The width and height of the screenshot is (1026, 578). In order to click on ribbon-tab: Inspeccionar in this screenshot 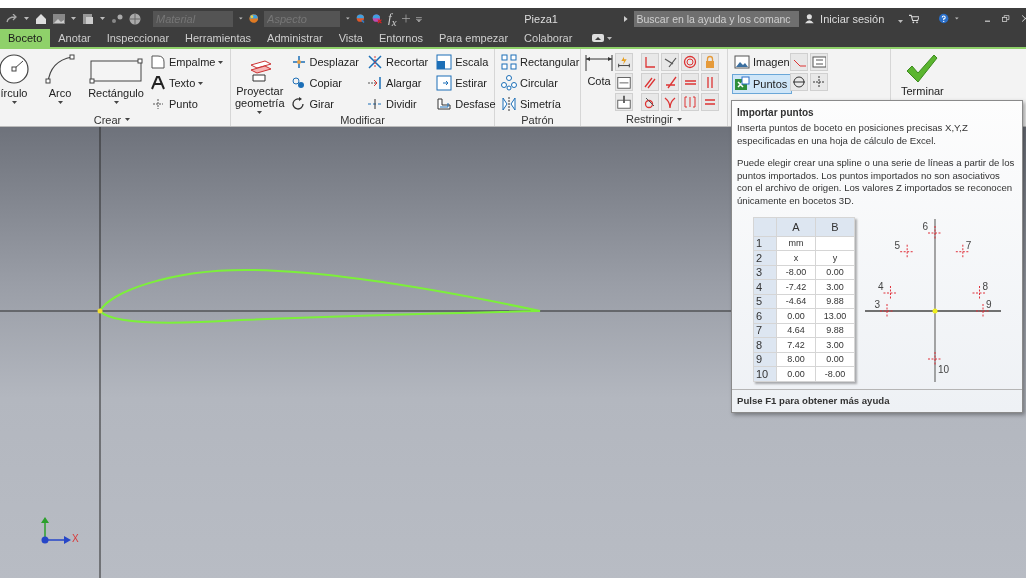, I will do `click(138, 38)`.